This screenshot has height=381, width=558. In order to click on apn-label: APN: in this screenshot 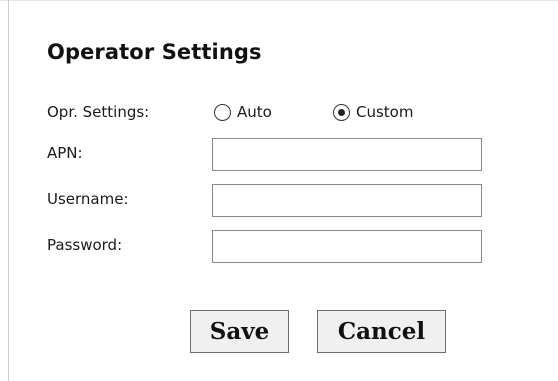, I will do `click(65, 153)`.